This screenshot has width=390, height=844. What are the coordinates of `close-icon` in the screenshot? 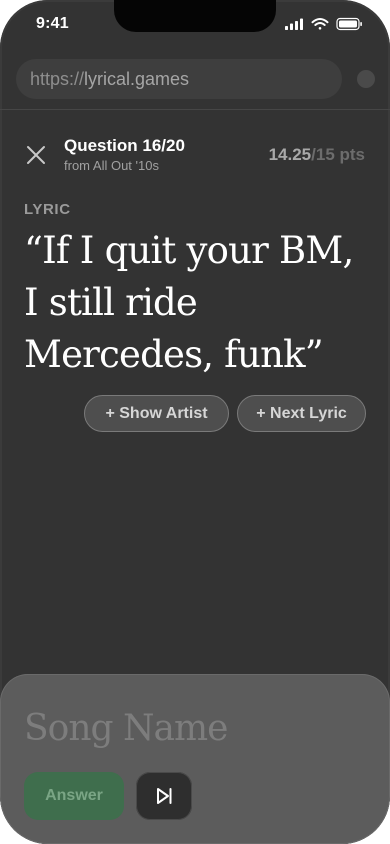 It's located at (36, 155).